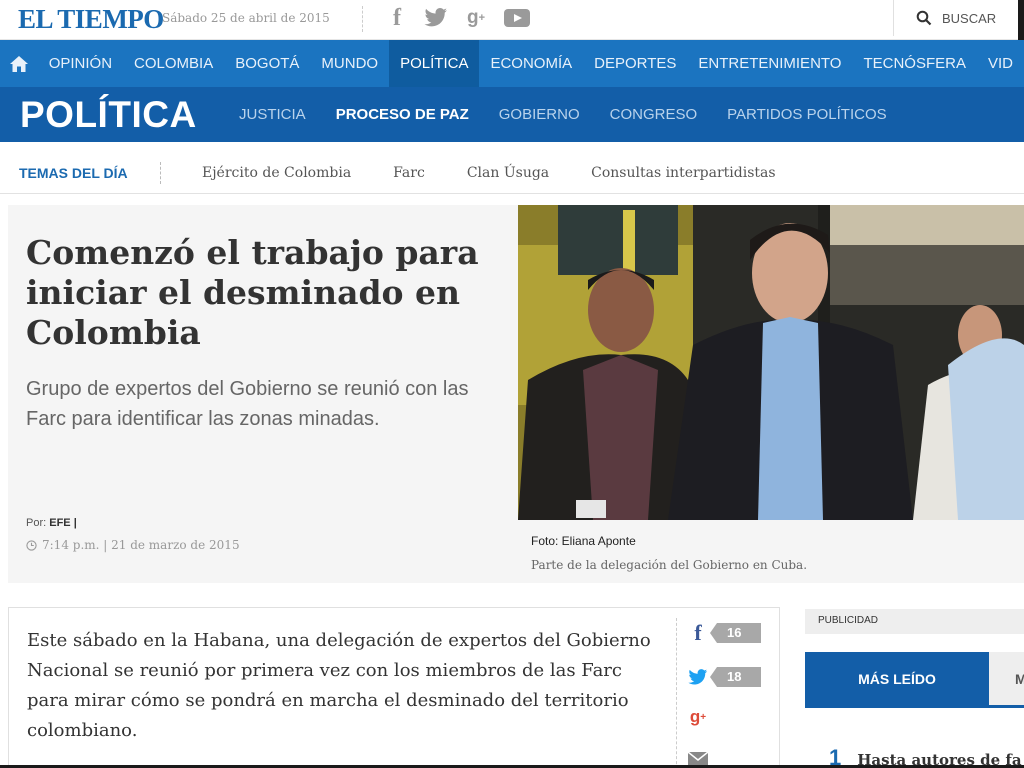 The image size is (1024, 768). Describe the element at coordinates (531, 63) in the screenshot. I see `nav-economia: ECONOMÍA` at that location.